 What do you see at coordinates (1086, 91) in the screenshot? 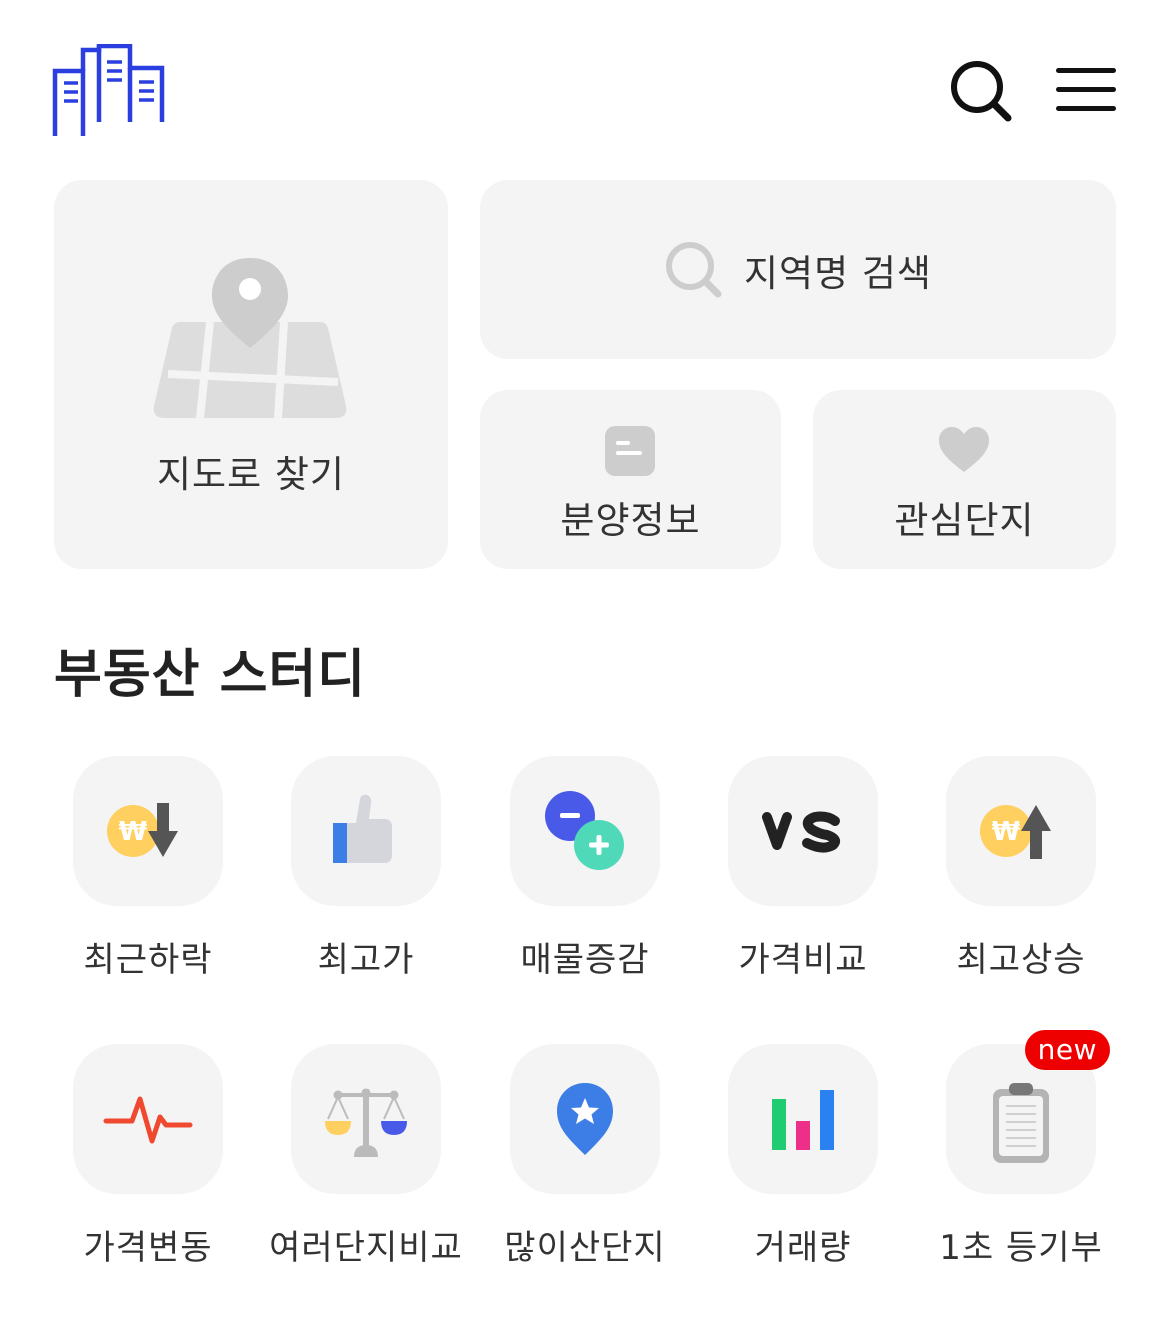
I see `hamburger-menu-icon` at bounding box center [1086, 91].